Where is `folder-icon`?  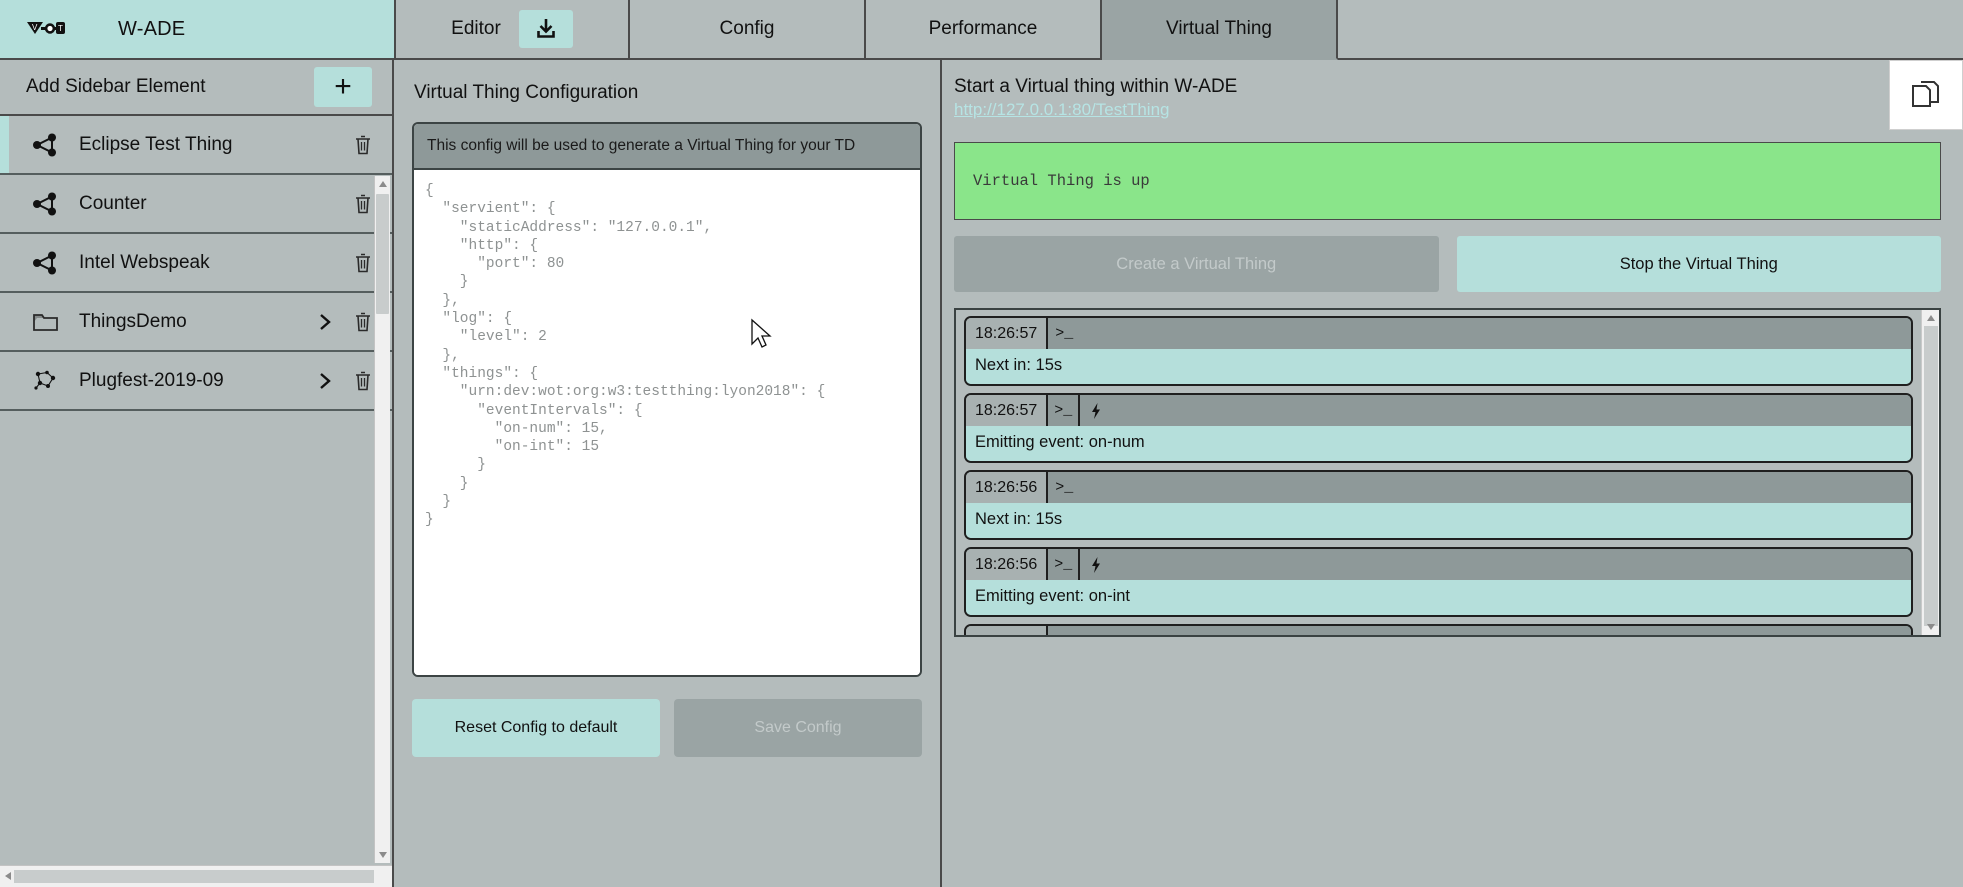
folder-icon is located at coordinates (46, 322).